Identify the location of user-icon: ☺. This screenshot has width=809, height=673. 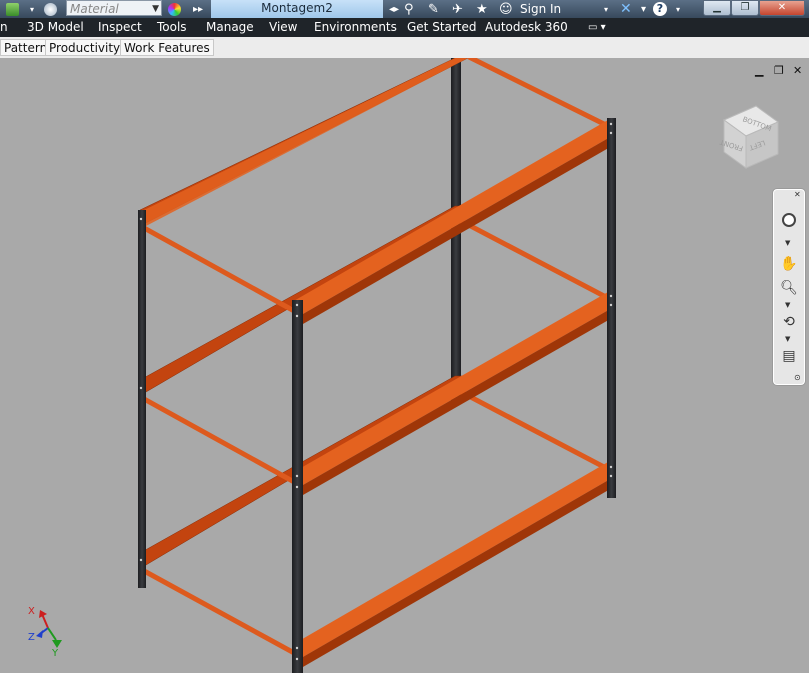
(506, 9).